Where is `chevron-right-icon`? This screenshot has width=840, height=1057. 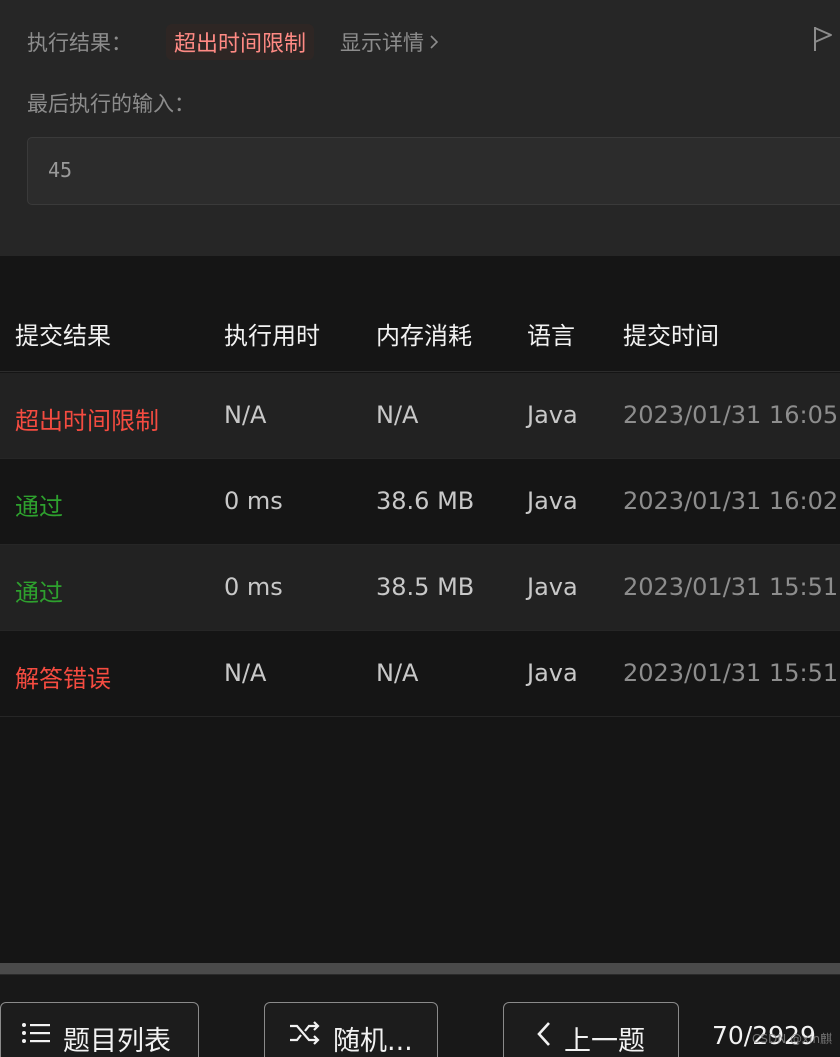 chevron-right-icon is located at coordinates (434, 42).